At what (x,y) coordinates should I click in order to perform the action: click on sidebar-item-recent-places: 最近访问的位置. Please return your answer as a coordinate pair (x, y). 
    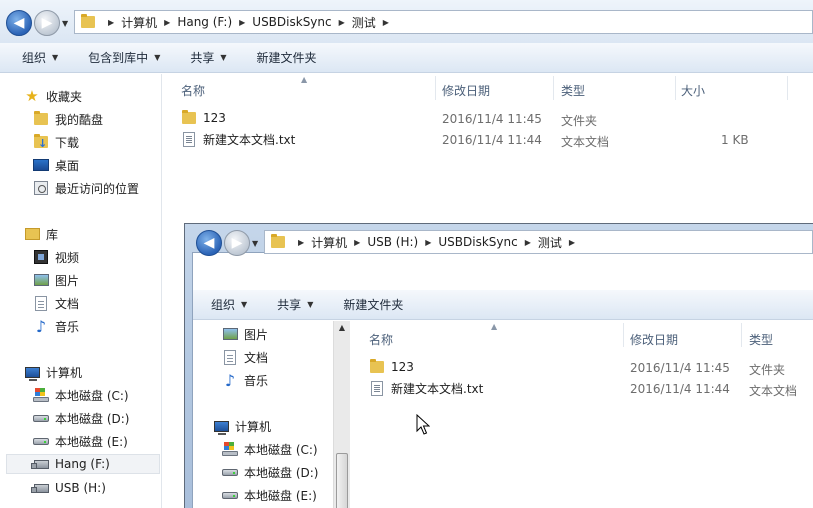
    Looking at the image, I should click on (86, 188).